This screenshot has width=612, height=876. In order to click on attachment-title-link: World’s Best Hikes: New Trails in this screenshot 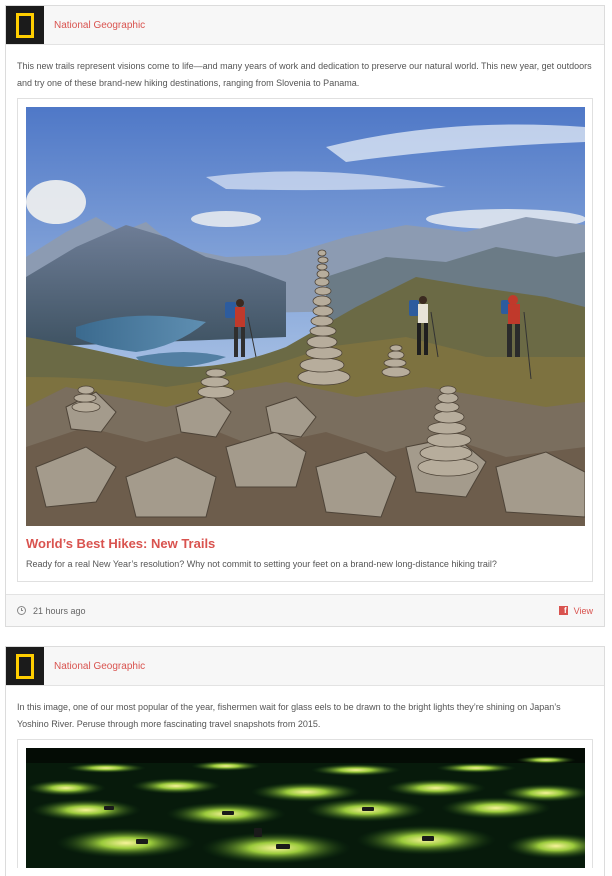, I will do `click(305, 543)`.